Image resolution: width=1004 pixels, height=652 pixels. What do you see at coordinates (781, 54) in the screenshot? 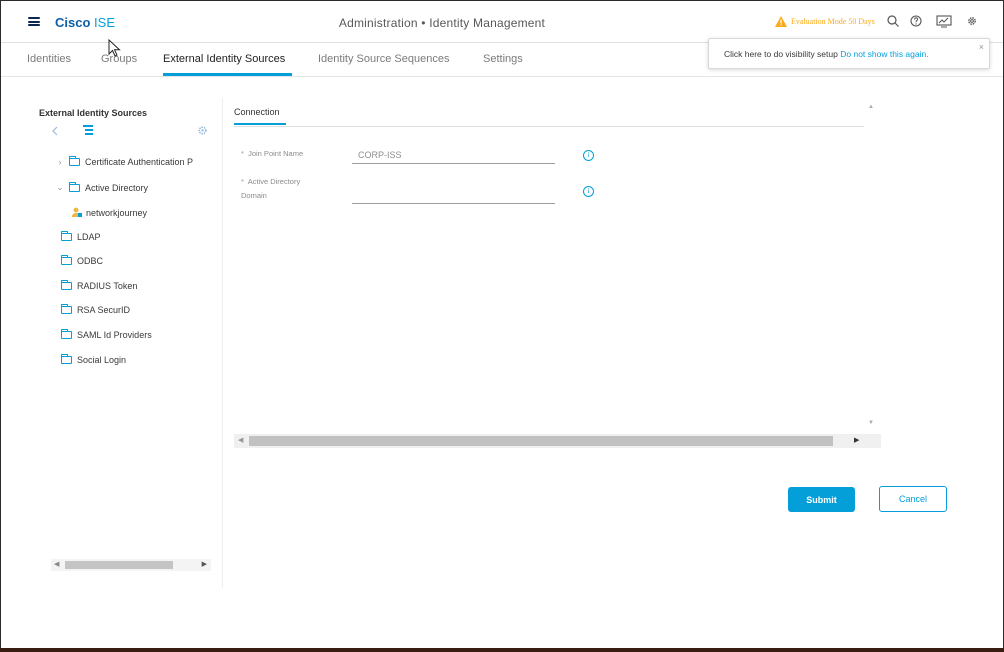
I see `visibility-setup-link: Click here to do visibility setup` at bounding box center [781, 54].